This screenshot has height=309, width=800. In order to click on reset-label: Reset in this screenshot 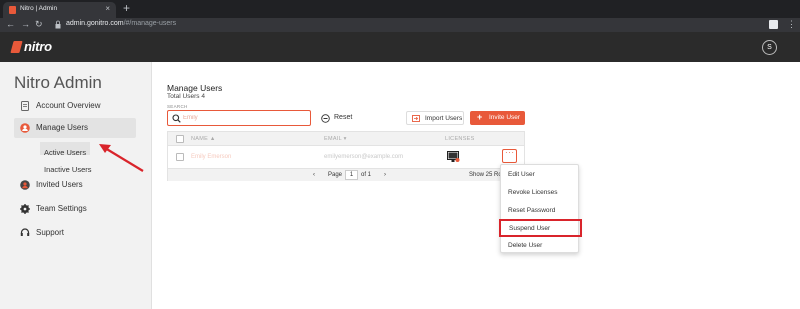, I will do `click(343, 117)`.